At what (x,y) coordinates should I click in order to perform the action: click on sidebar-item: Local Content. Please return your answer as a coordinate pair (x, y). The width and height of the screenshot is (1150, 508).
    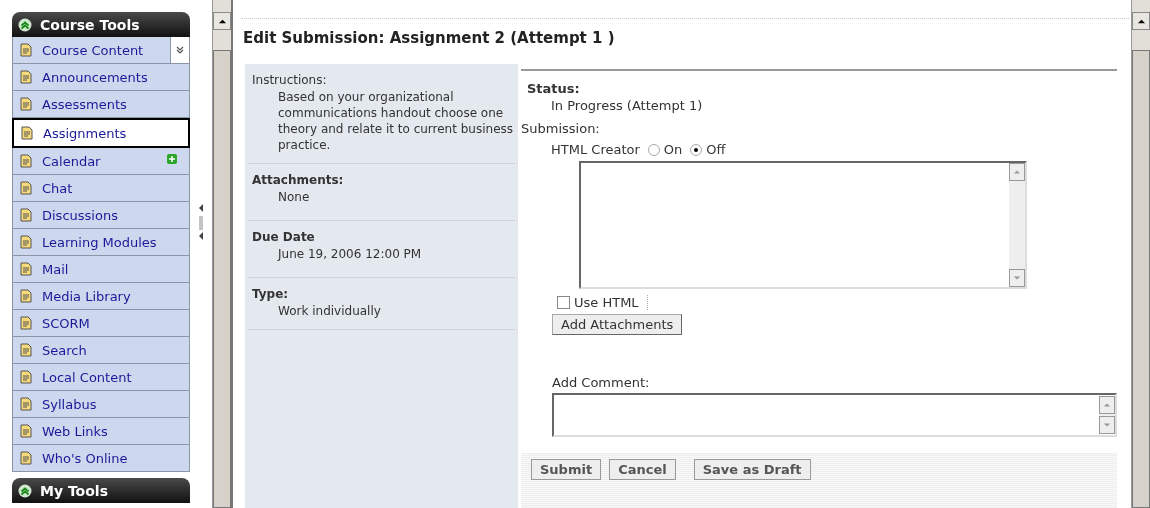
    Looking at the image, I should click on (101, 377).